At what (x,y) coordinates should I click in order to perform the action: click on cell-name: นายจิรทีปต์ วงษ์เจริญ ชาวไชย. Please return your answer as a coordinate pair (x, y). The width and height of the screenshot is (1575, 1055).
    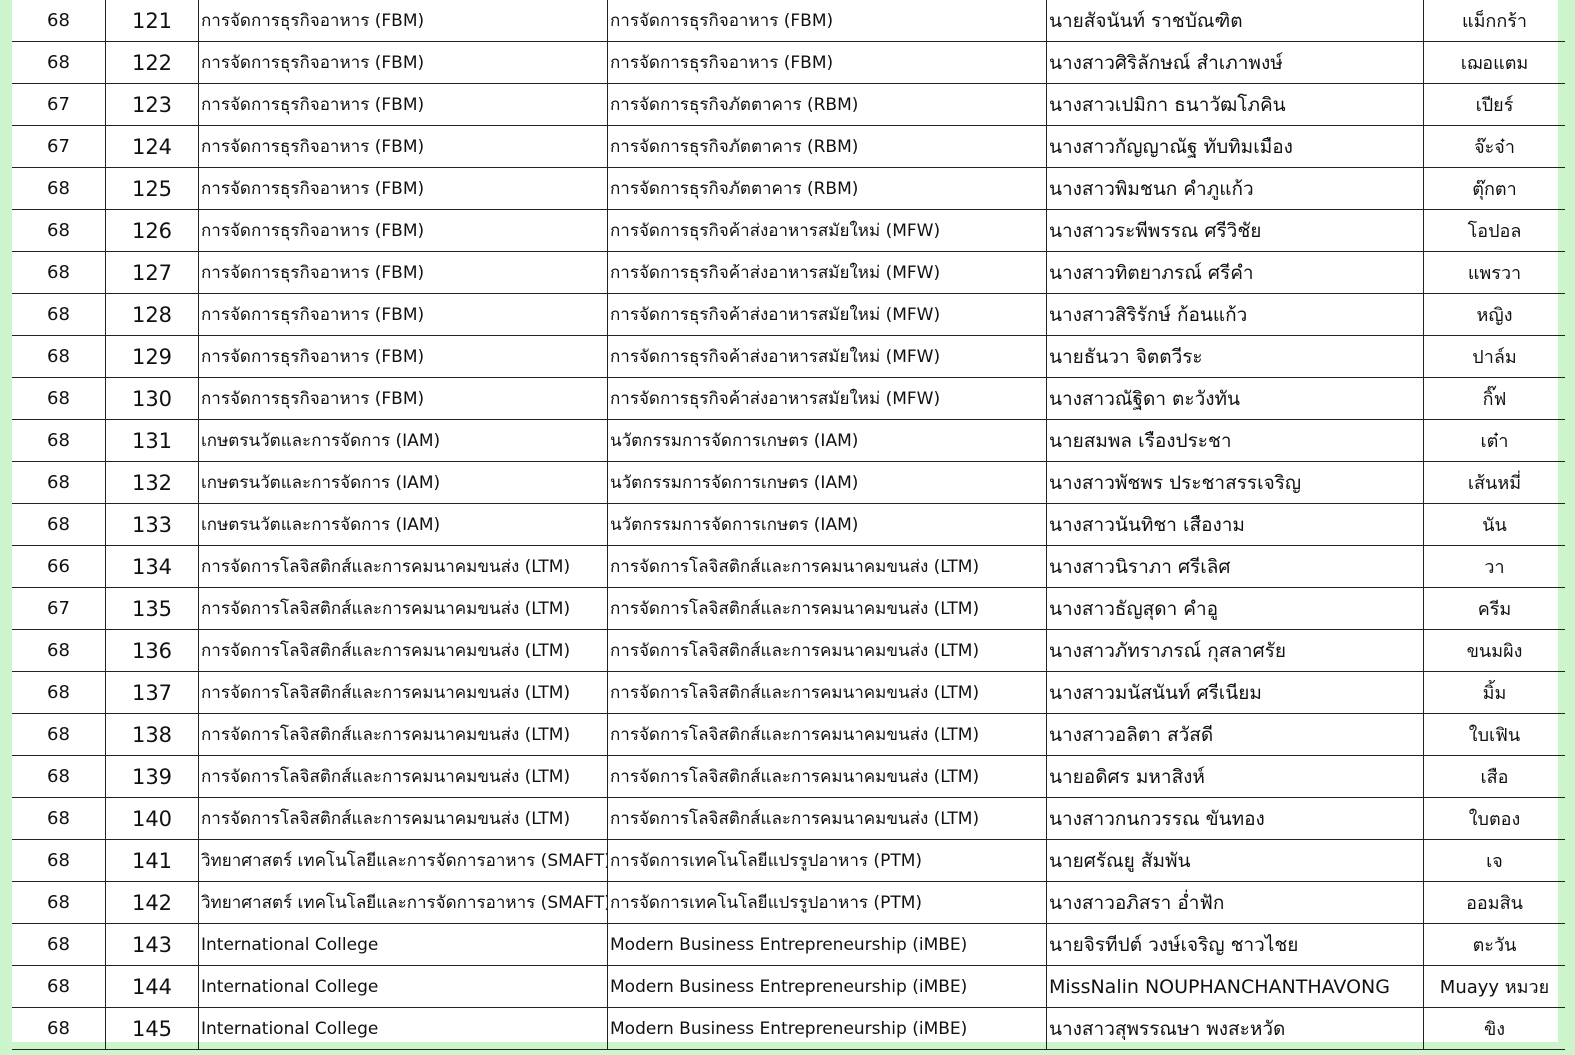
    Looking at the image, I should click on (1235, 944).